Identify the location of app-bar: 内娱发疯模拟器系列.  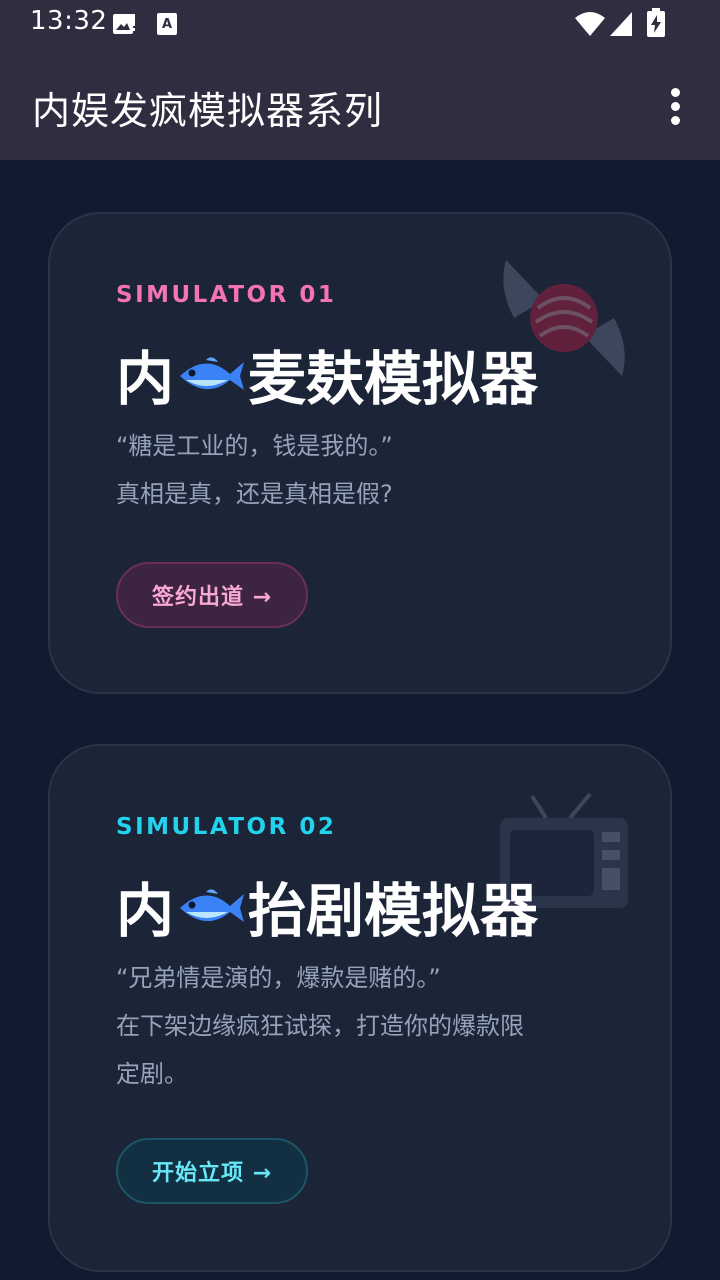
(360, 104).